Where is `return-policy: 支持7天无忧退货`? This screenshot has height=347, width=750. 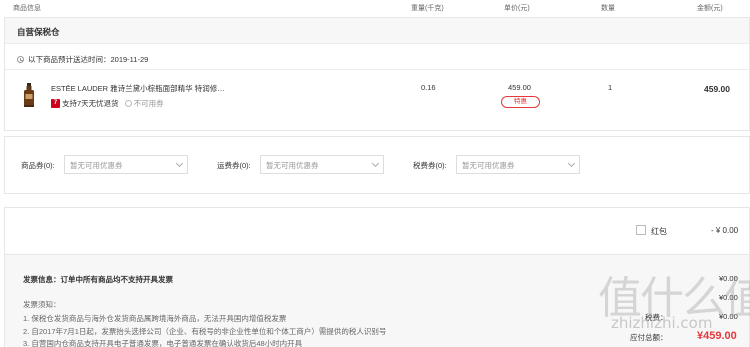
return-policy: 支持7天无忧退货 is located at coordinates (90, 103).